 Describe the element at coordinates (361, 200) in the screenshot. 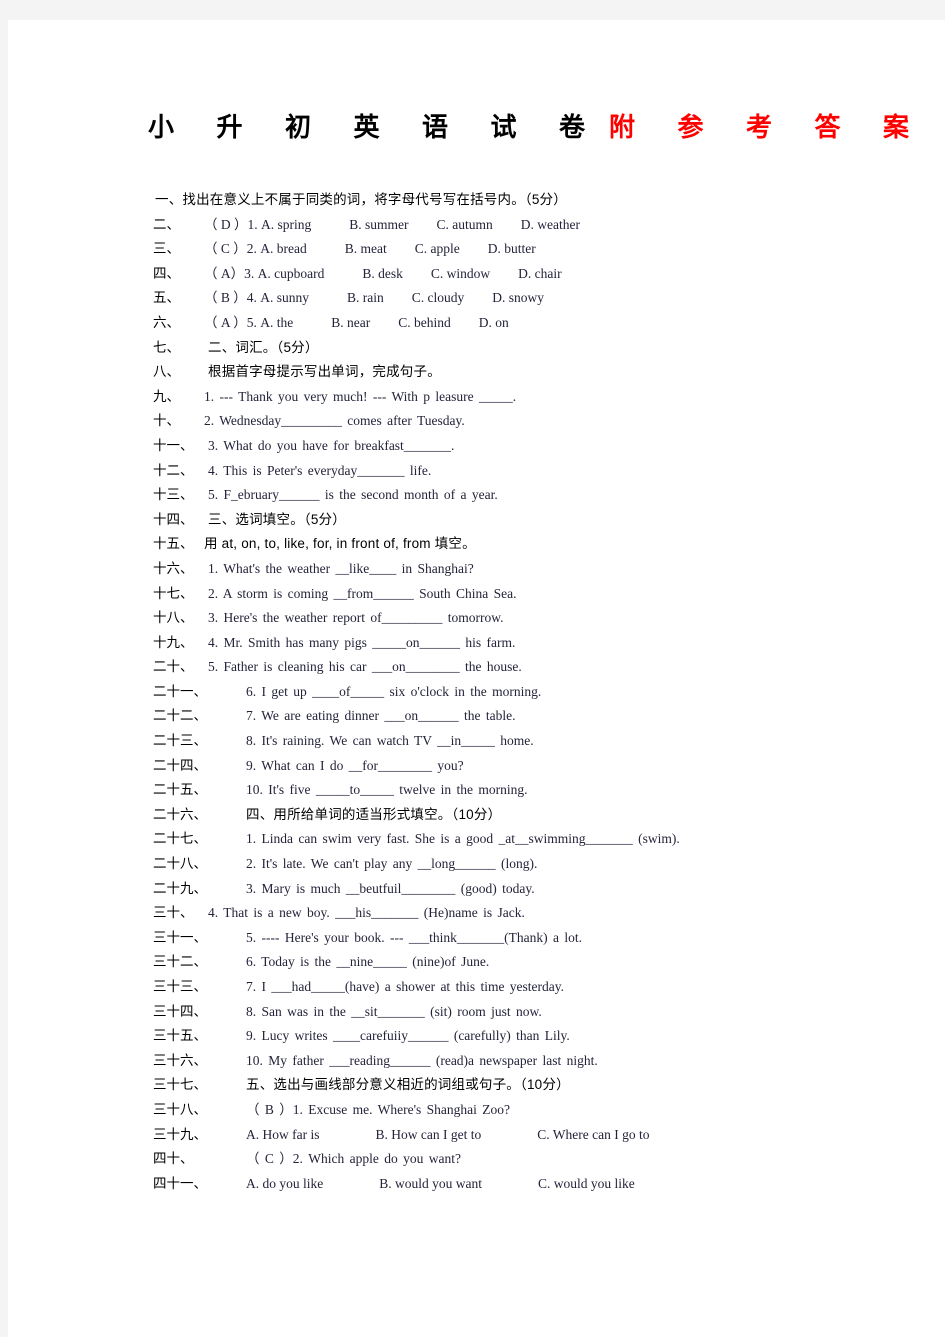

I see `section-heading: 一、找出在意义上不属于同类的词，将字母代号写在括号内。（5分）` at that location.